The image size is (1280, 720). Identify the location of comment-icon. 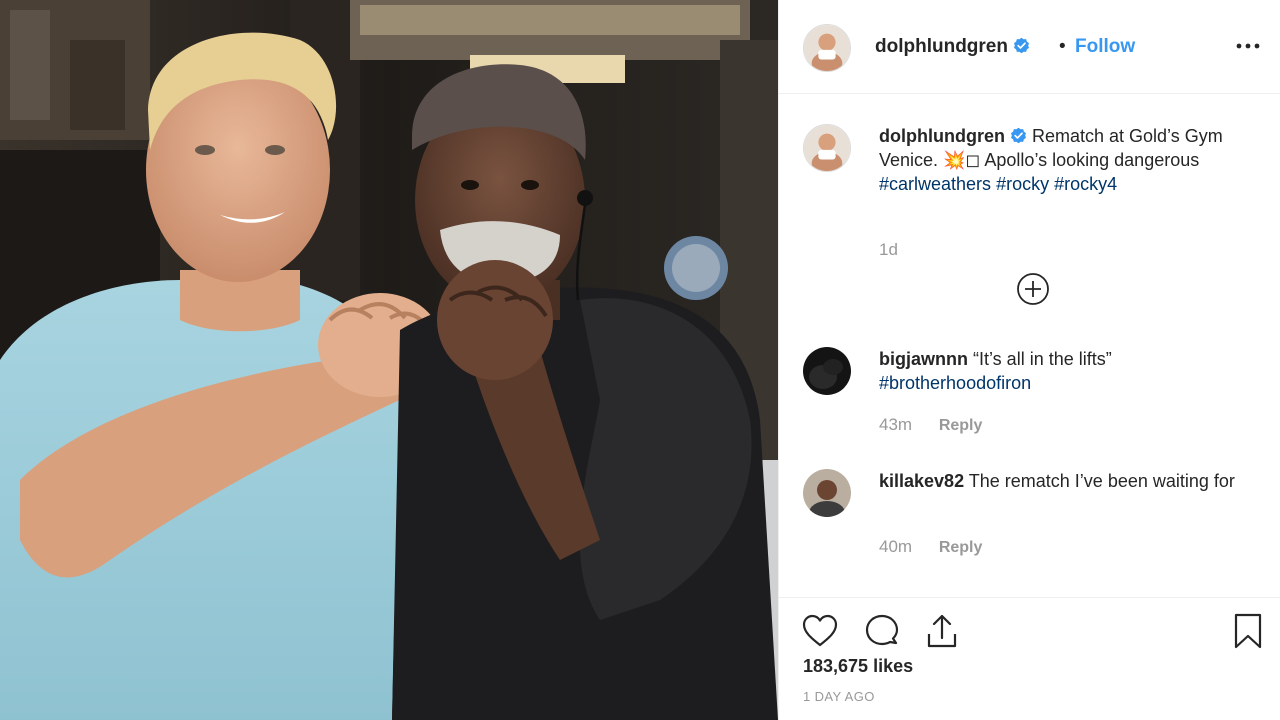
(882, 630).